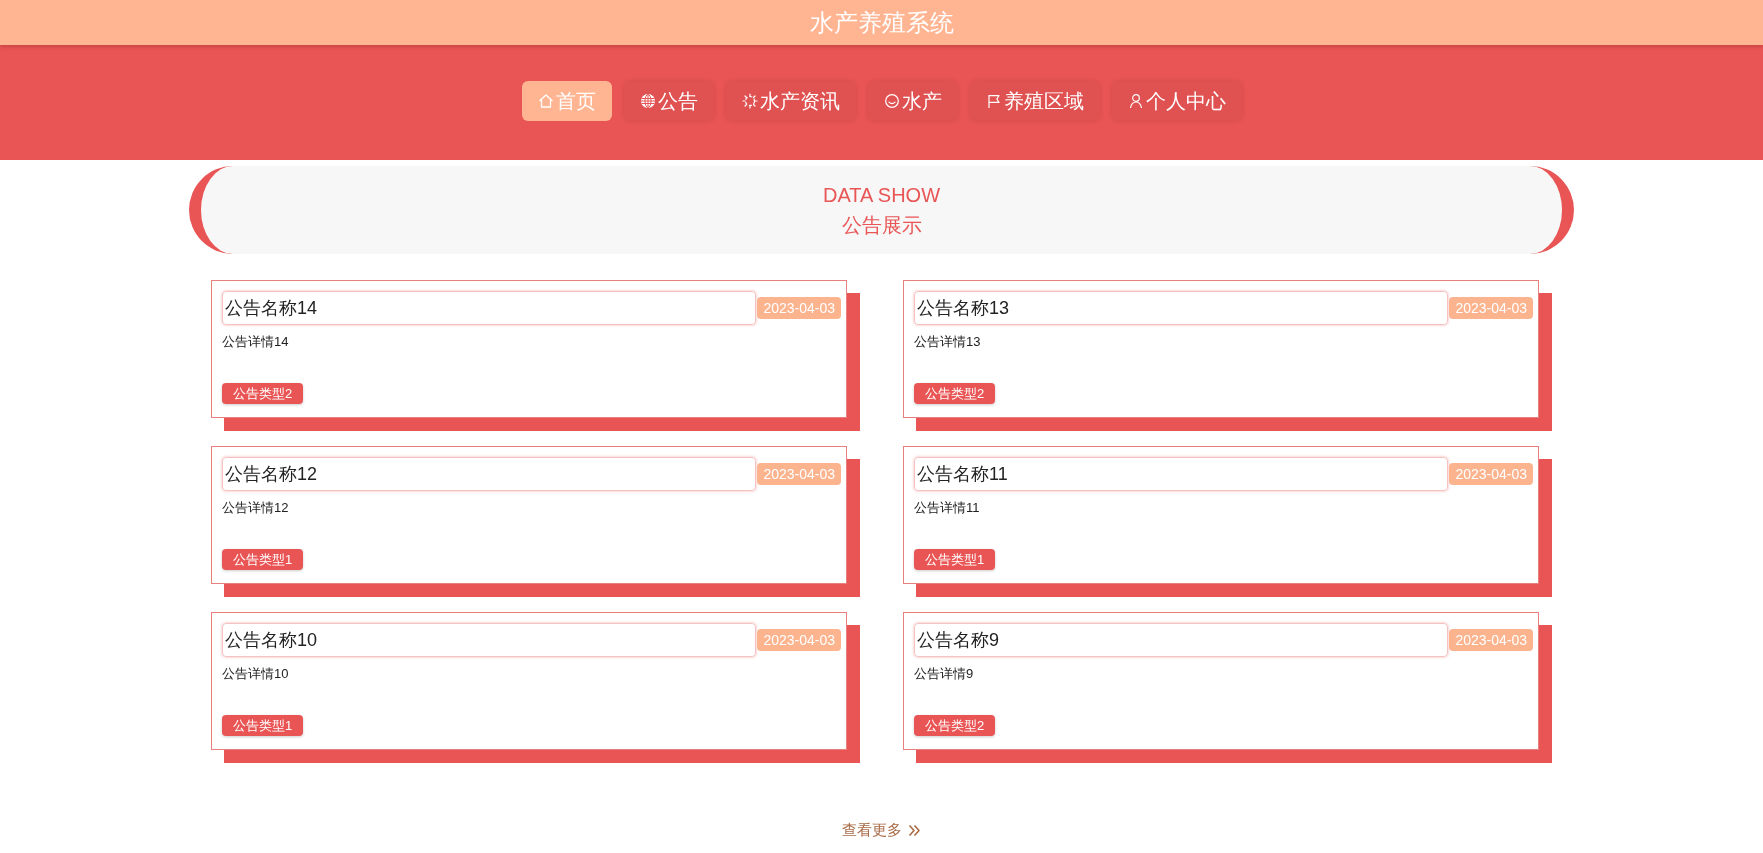 This screenshot has width=1763, height=853. I want to click on home-icon, so click(545, 101).